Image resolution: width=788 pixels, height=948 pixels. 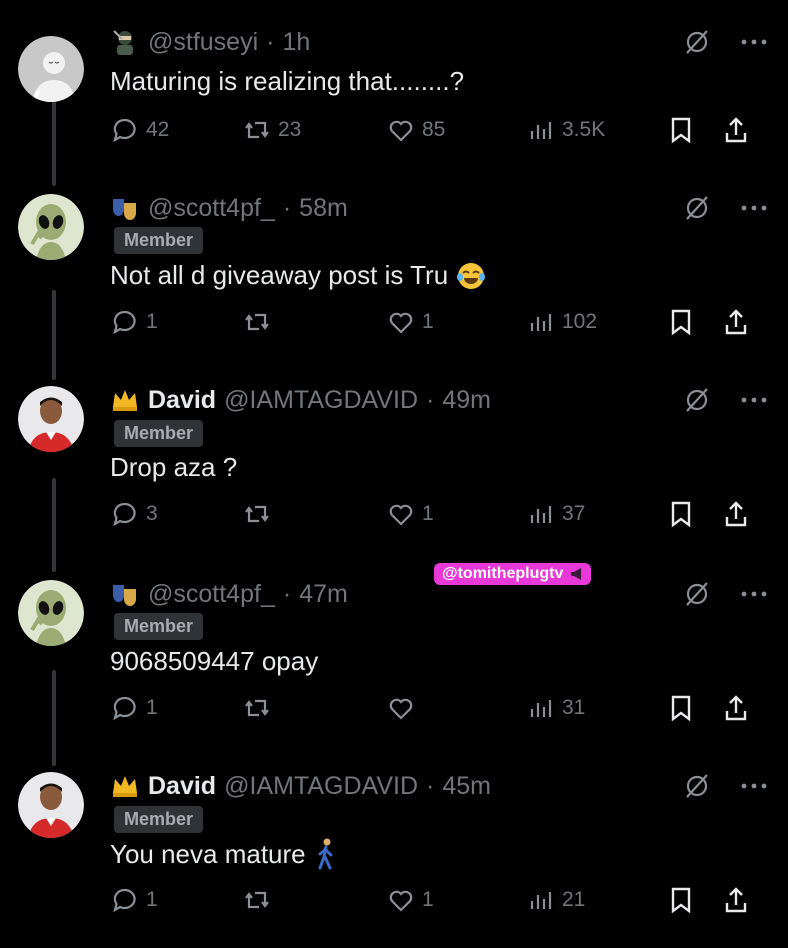 I want to click on post-time: 45m, so click(x=466, y=786).